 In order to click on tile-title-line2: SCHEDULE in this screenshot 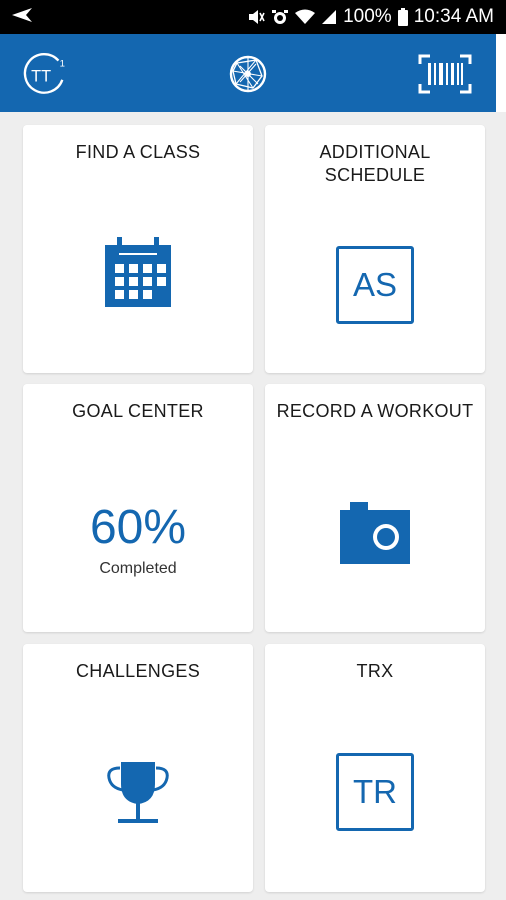, I will do `click(375, 175)`.